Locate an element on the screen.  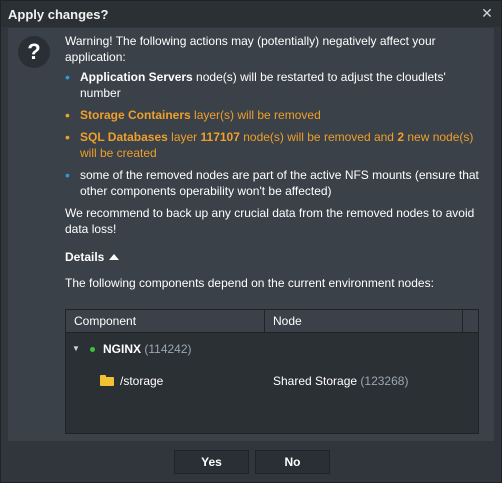
dialog-titlebar: Apply changes? ✕ is located at coordinates (251, 14).